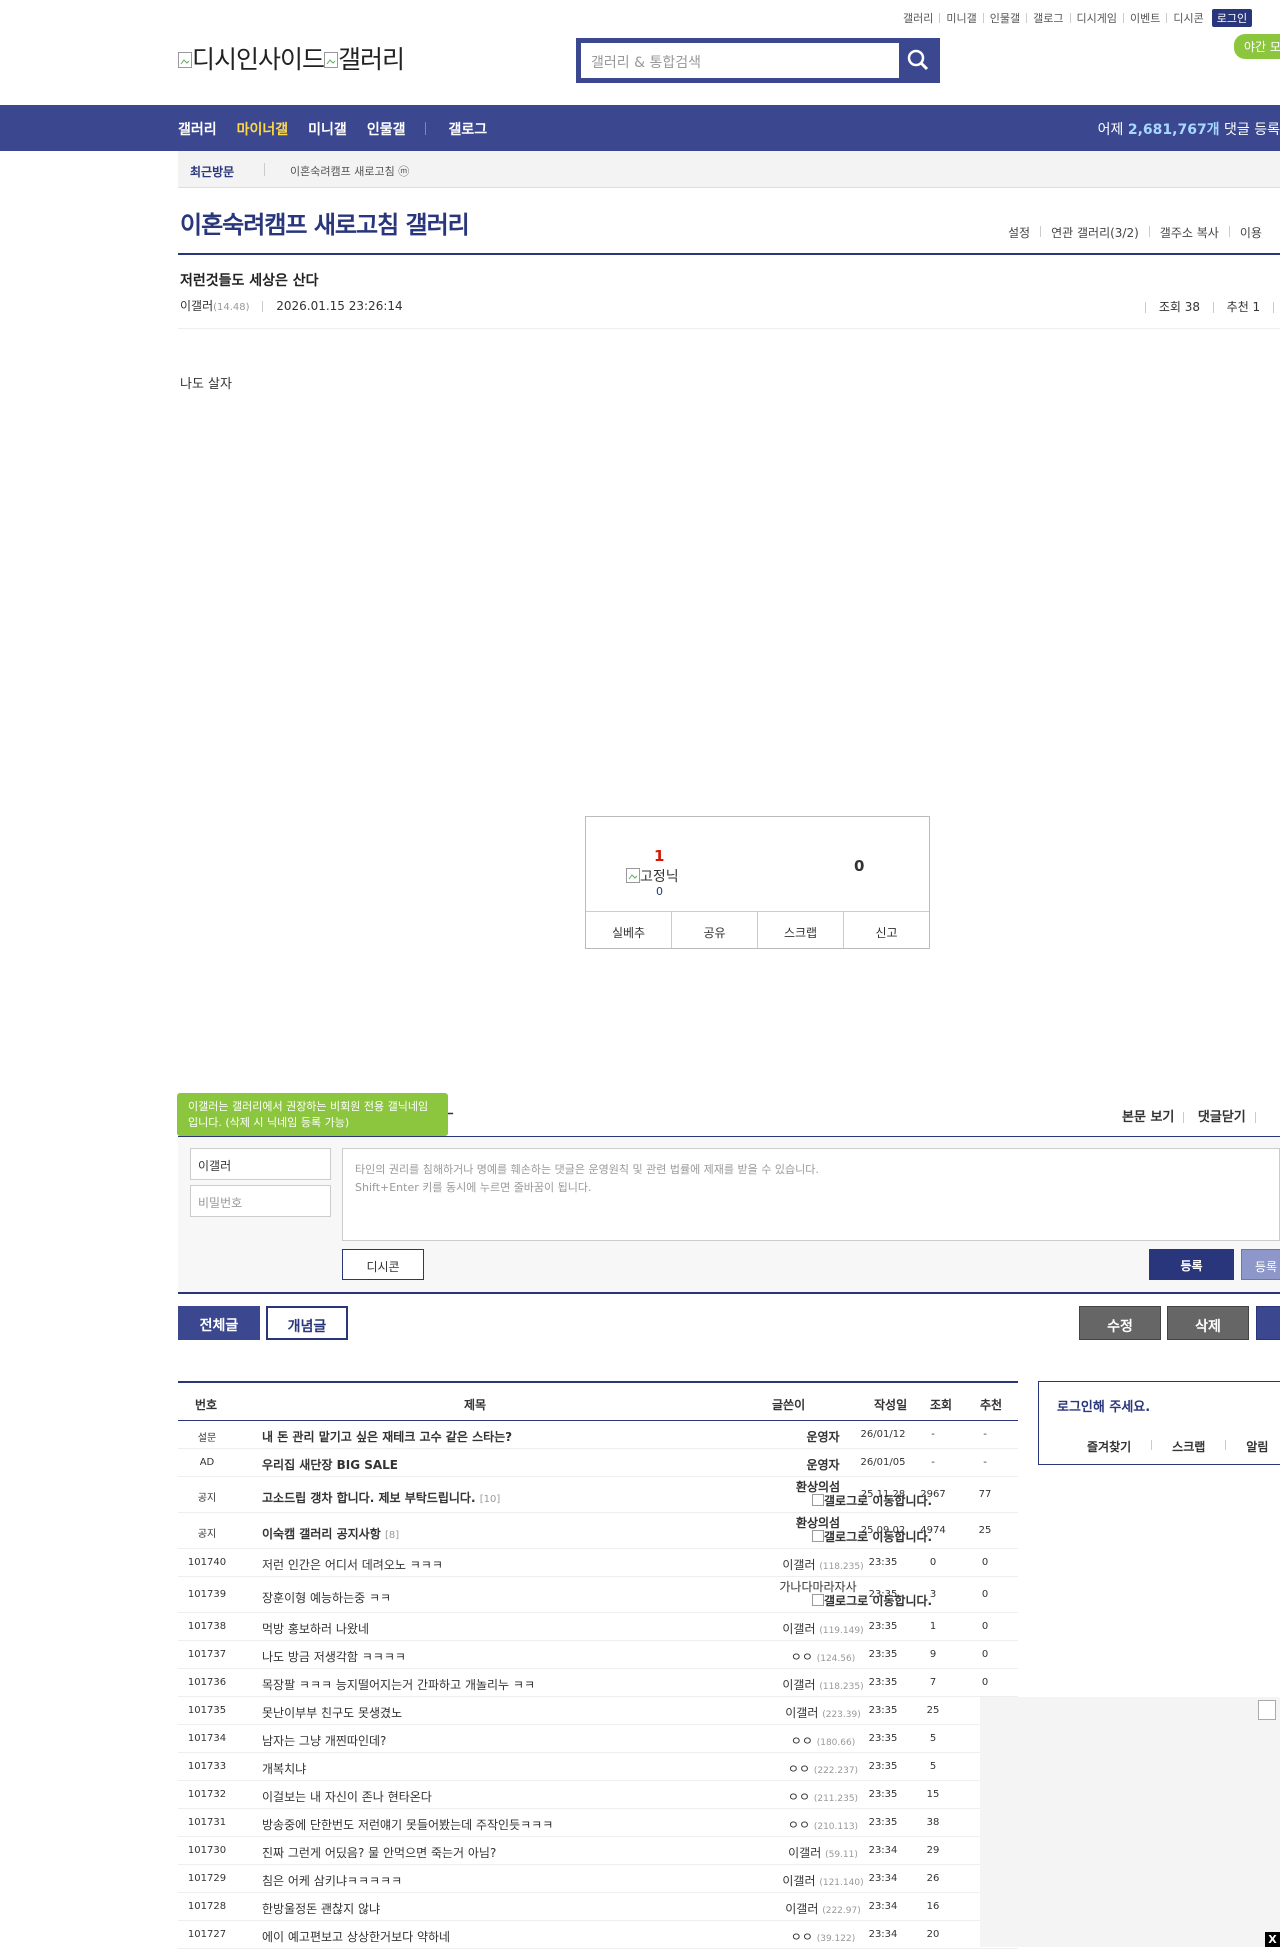 The width and height of the screenshot is (1280, 1949). What do you see at coordinates (1145, 18) in the screenshot?
I see `toplink-event: 이벤트` at bounding box center [1145, 18].